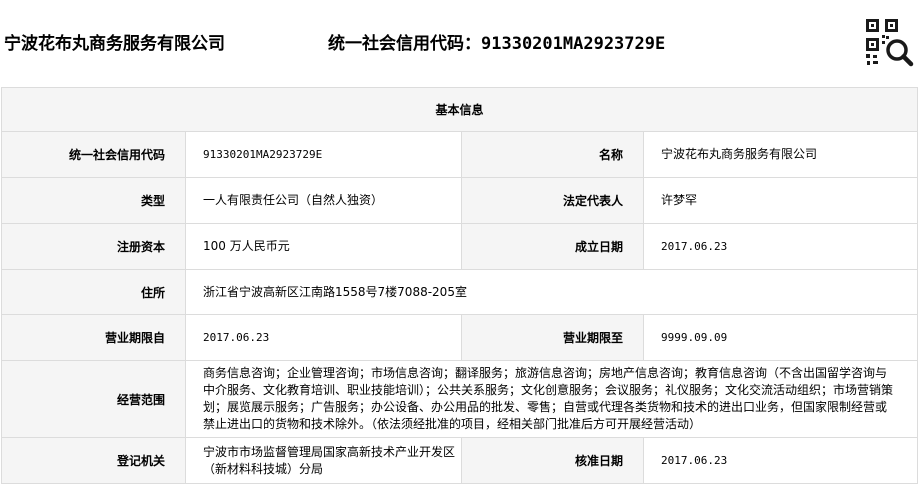  I want to click on reg-capital-cell: 100 万人民币元, so click(323, 246).